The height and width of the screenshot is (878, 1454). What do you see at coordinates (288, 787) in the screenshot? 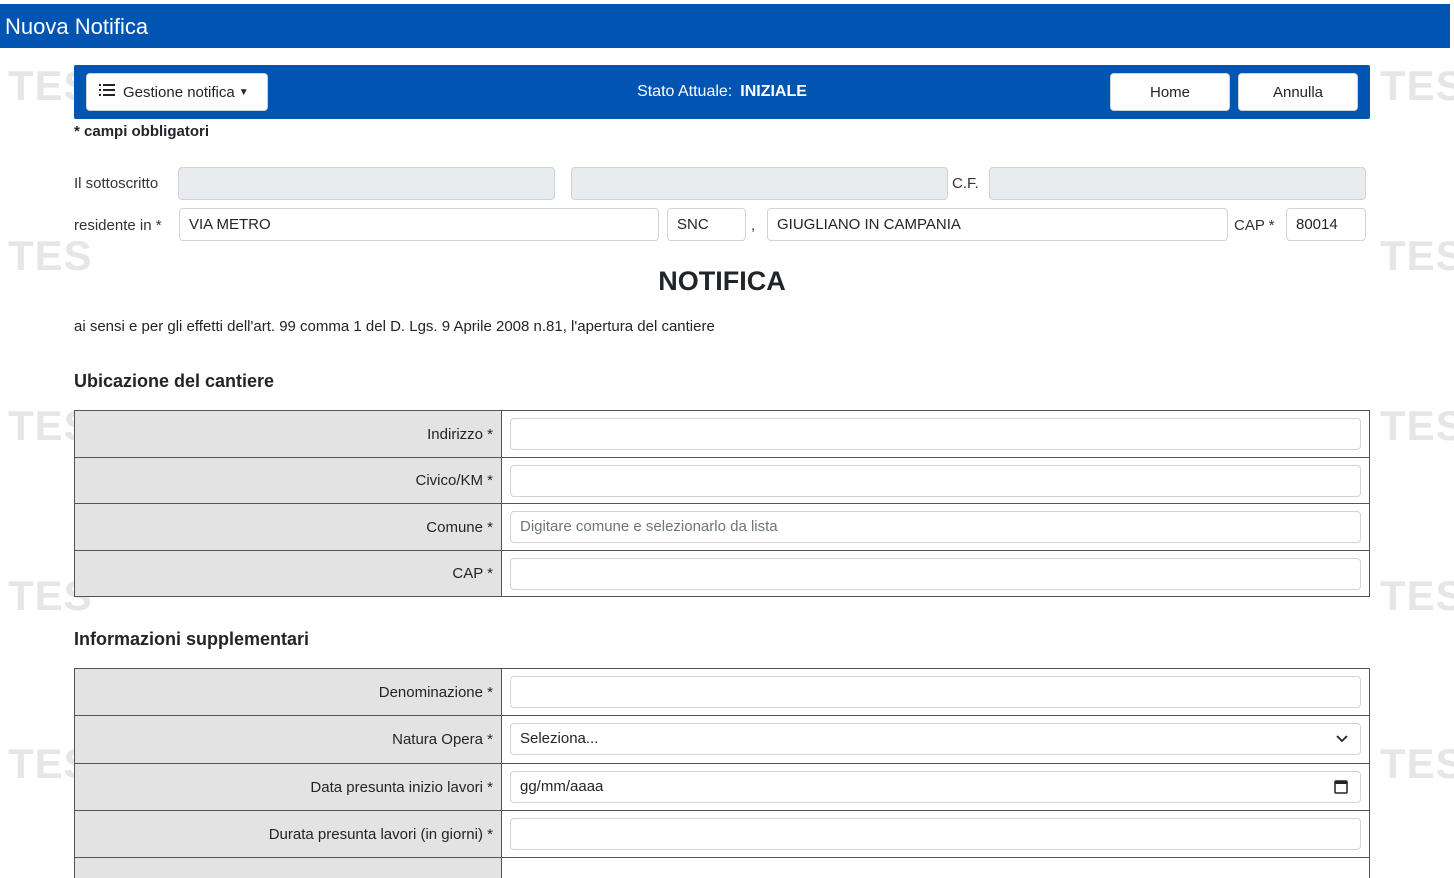
I see `form-row-label: Data presunta inizio lavori *` at bounding box center [288, 787].